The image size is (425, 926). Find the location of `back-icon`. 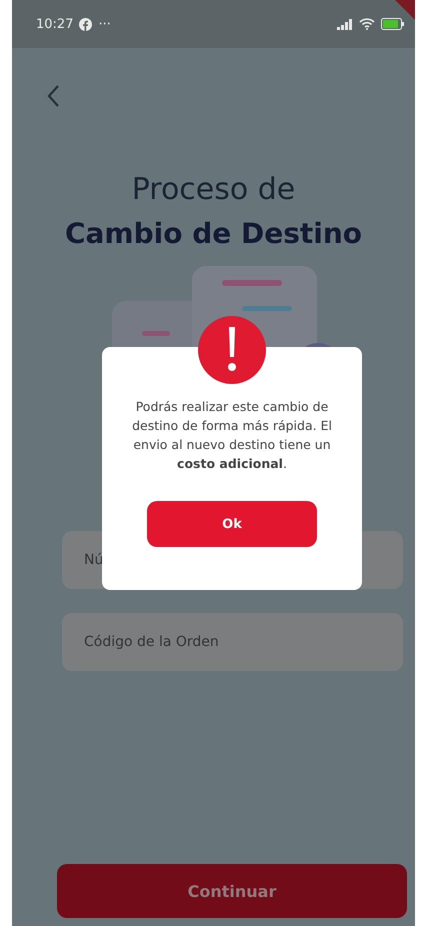

back-icon is located at coordinates (53, 96).